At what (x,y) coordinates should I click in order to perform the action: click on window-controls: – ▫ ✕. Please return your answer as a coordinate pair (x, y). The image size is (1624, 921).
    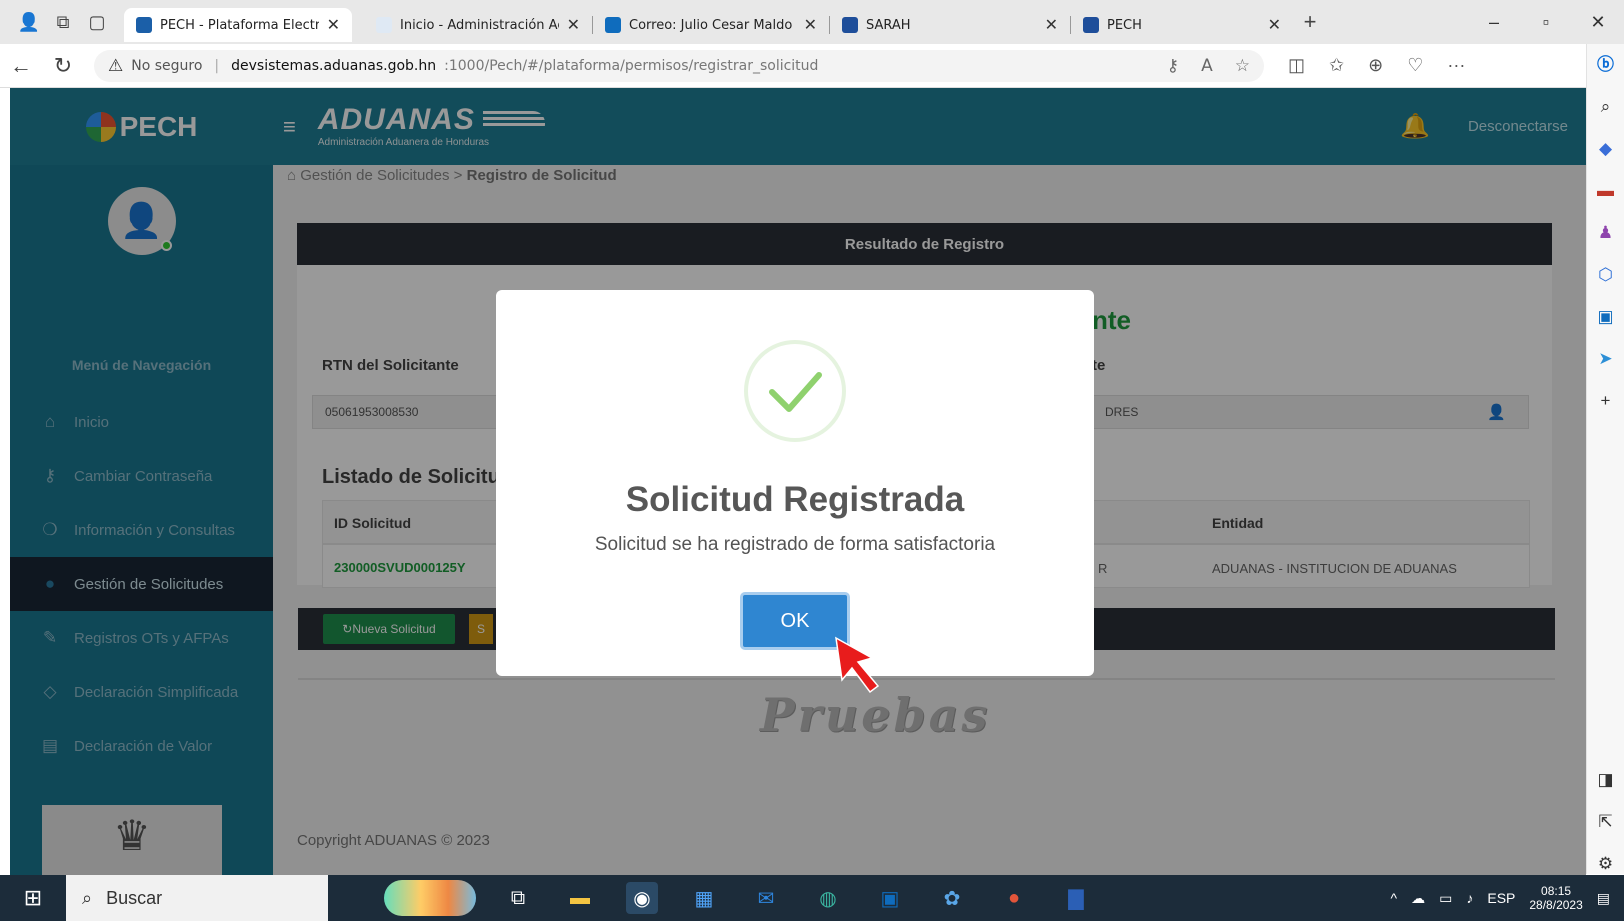
    Looking at the image, I should click on (1546, 22).